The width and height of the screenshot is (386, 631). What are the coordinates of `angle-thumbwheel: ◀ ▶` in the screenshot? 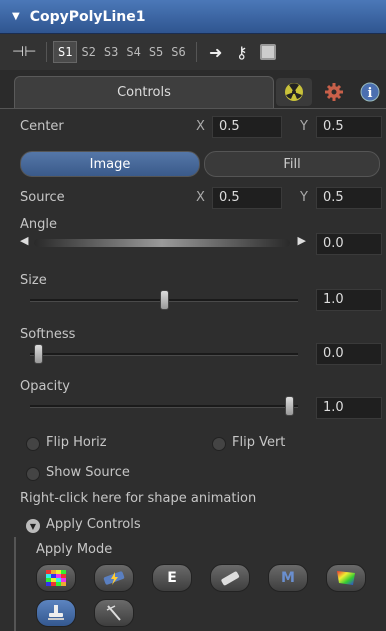 It's located at (163, 241).